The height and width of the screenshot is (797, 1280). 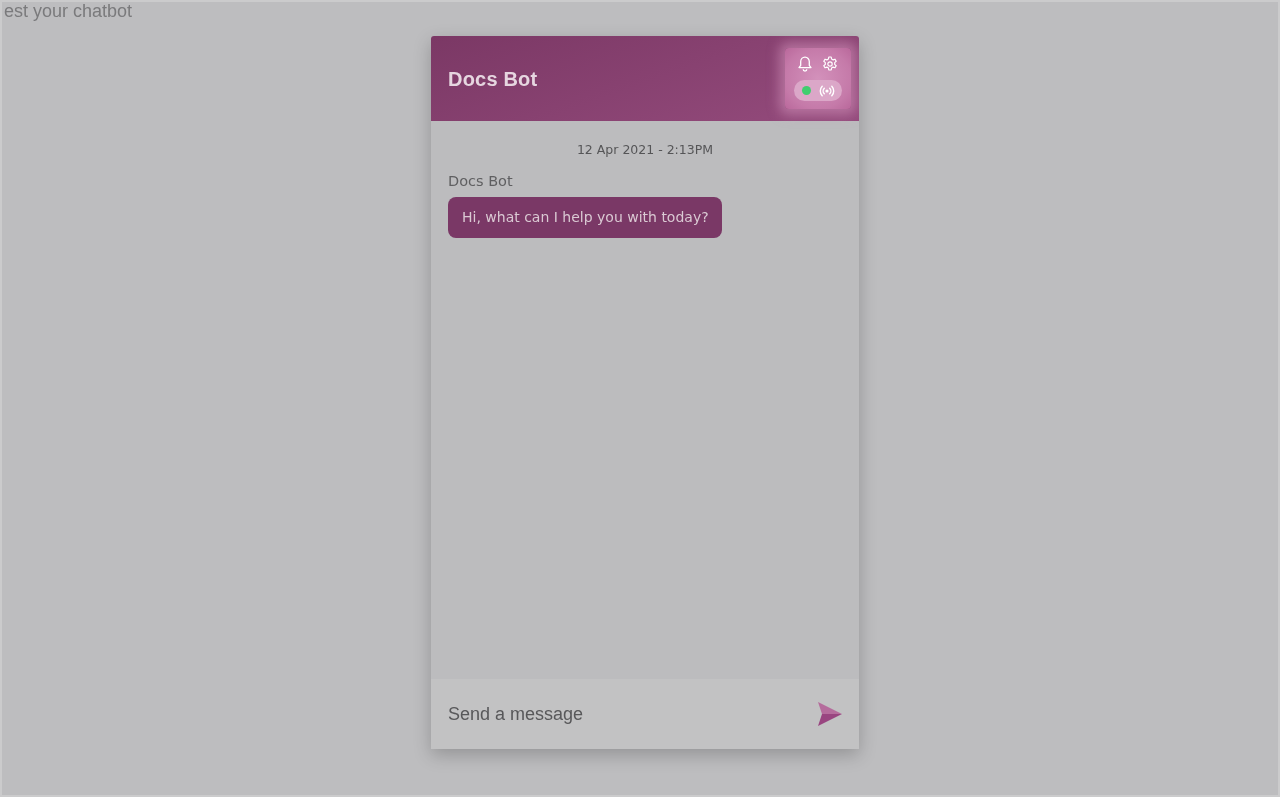 I want to click on send-button, so click(x=830, y=714).